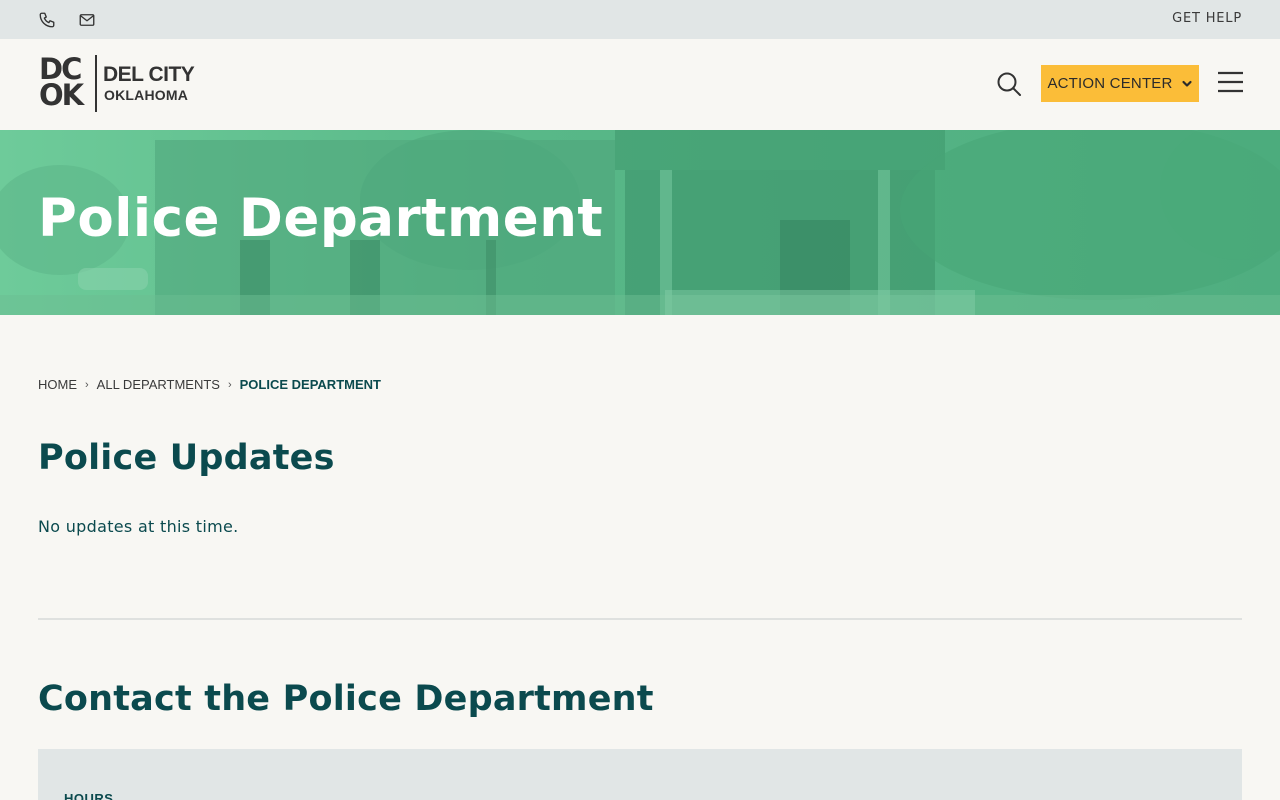 Image resolution: width=1280 pixels, height=800 pixels. I want to click on contact-card: HOURS, so click(640, 774).